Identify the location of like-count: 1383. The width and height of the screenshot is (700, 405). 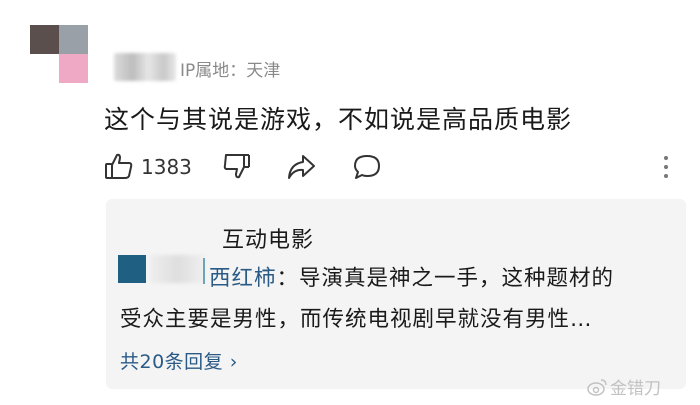
(166, 167).